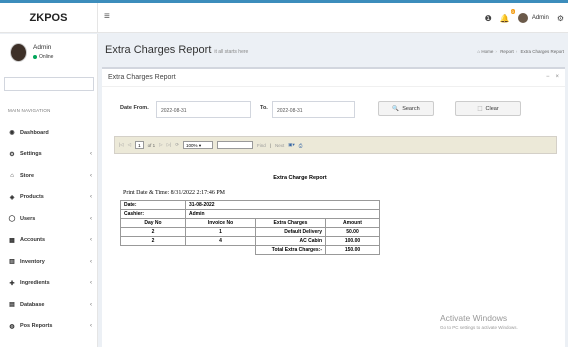 The width and height of the screenshot is (568, 347). What do you see at coordinates (153, 214) in the screenshot?
I see `cashier-label: Cashier:` at bounding box center [153, 214].